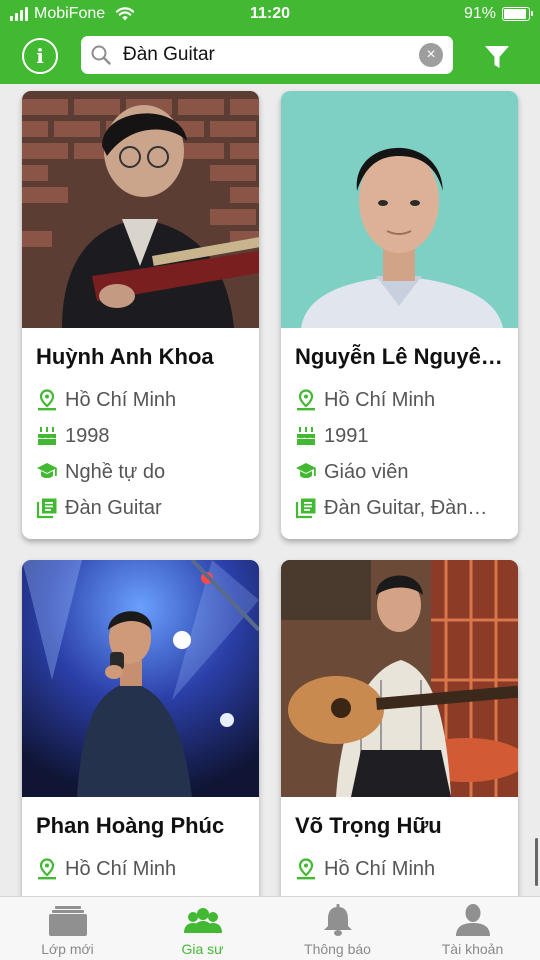 Image resolution: width=540 pixels, height=960 pixels. What do you see at coordinates (267, 55) in the screenshot?
I see `search-input: Đàn Guitar ×` at bounding box center [267, 55].